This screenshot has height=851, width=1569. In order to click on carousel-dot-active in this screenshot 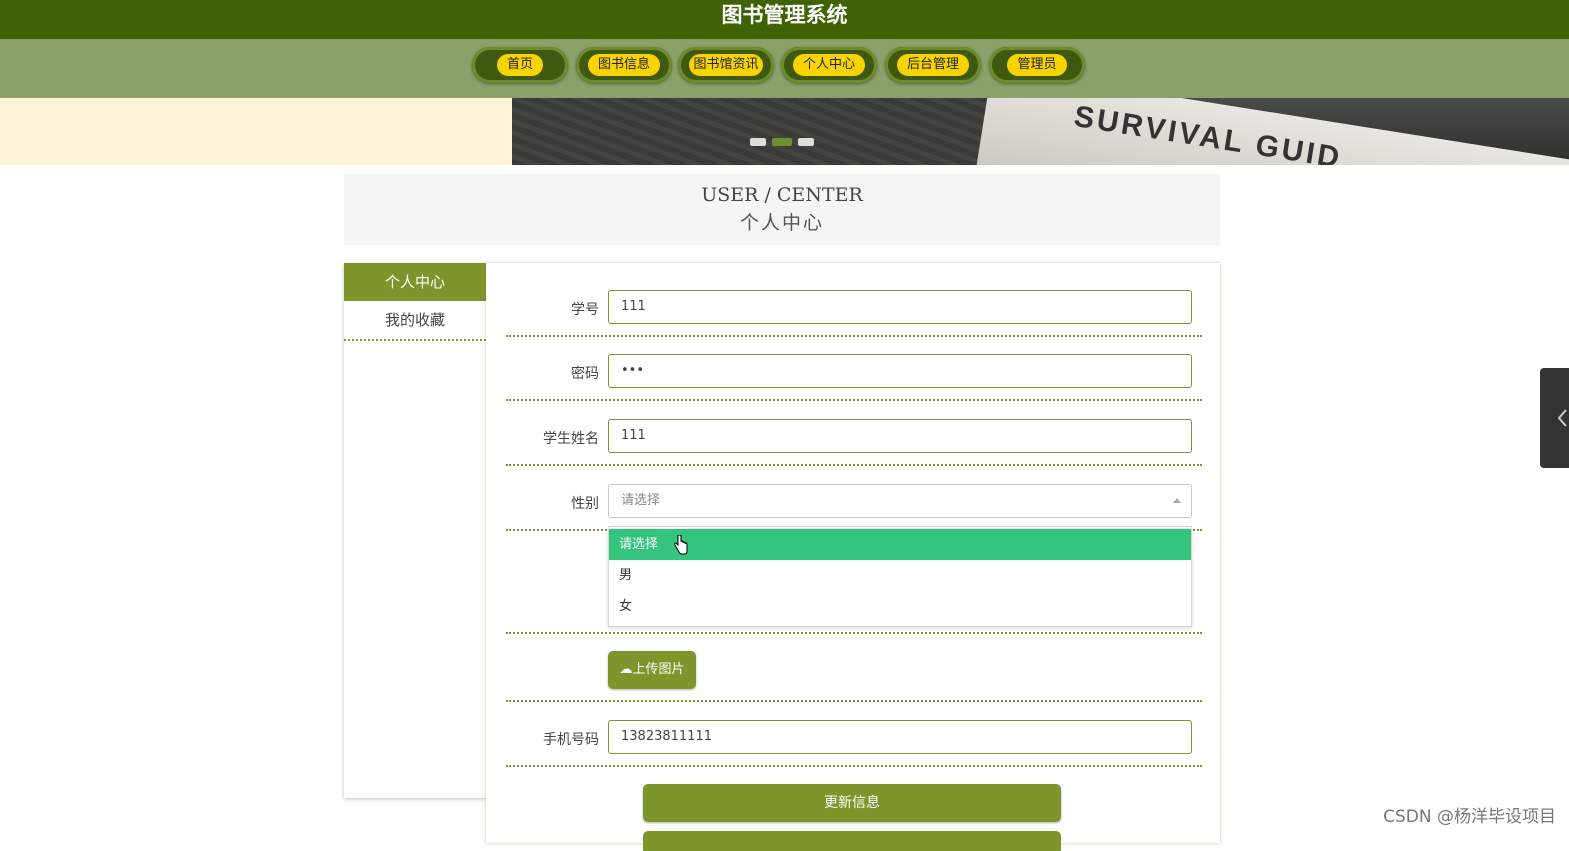, I will do `click(782, 142)`.